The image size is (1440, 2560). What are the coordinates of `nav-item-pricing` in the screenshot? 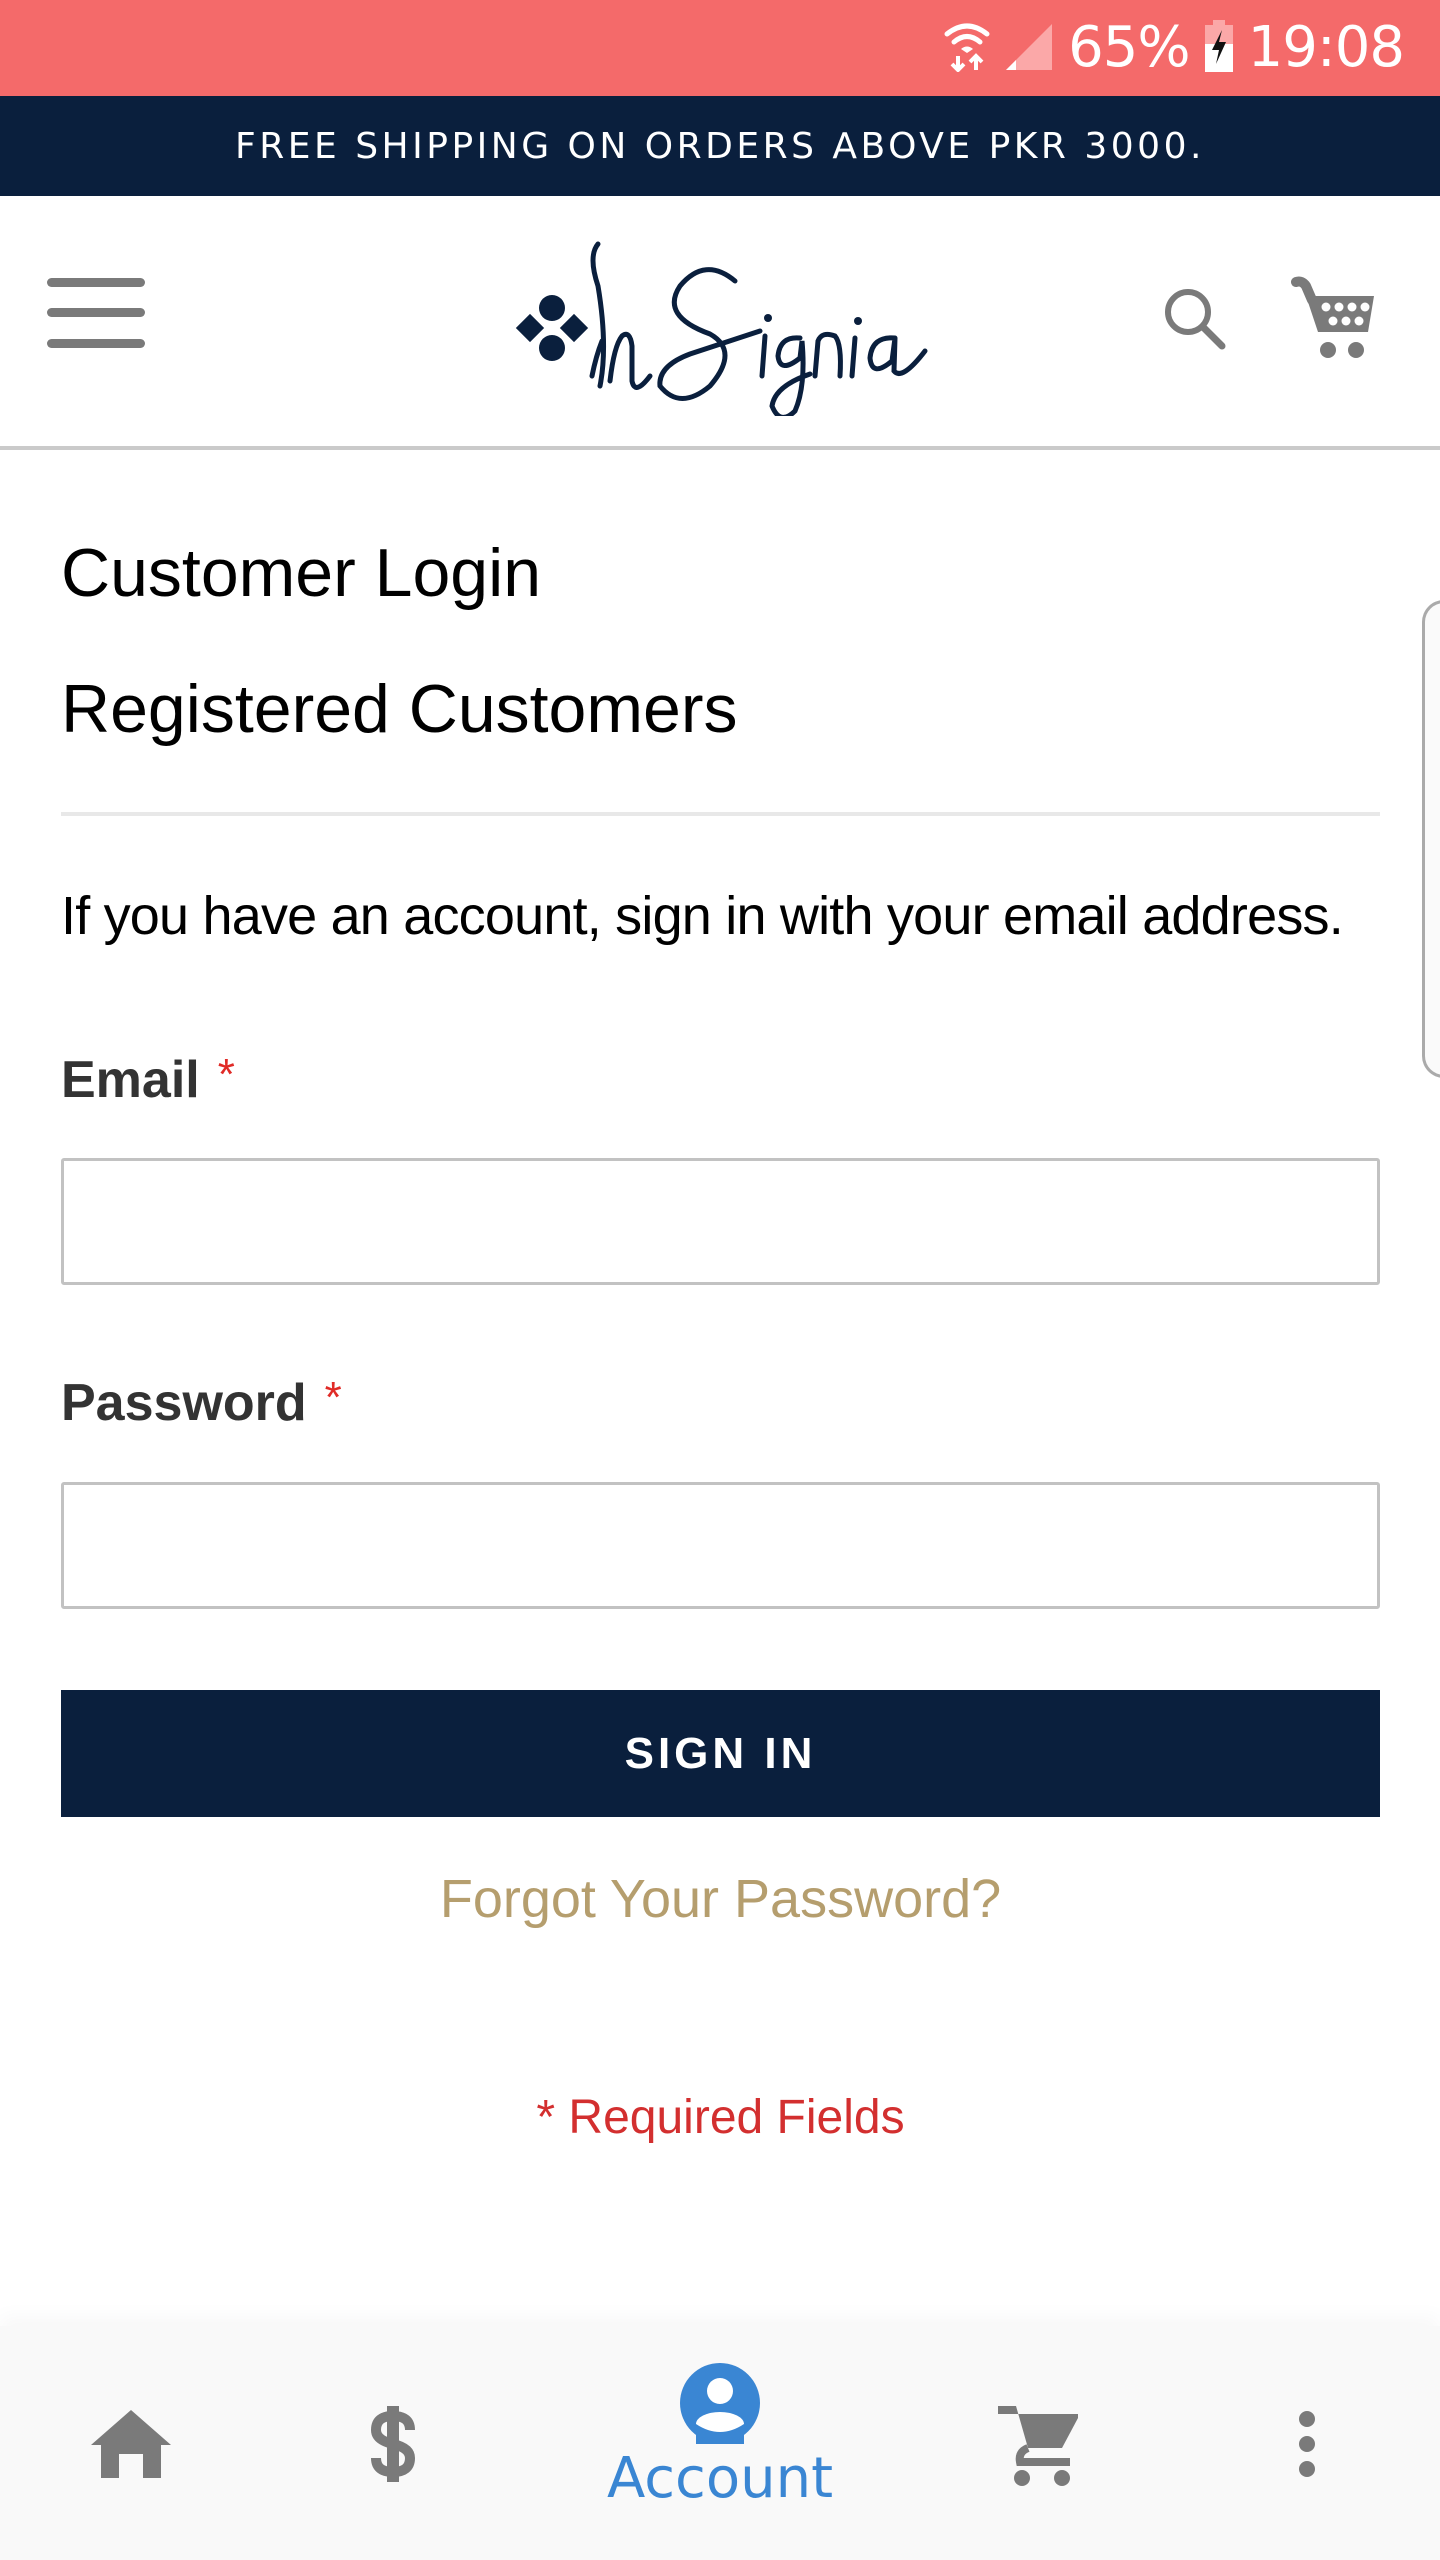 It's located at (393, 2443).